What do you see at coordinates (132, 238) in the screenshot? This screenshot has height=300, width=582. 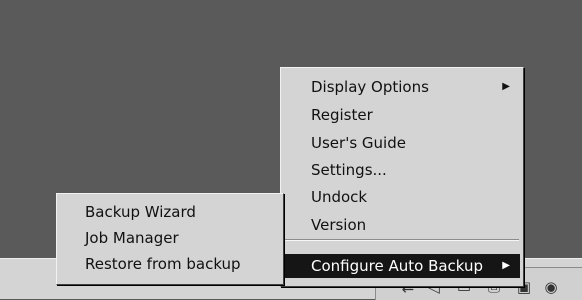 I see `submenu-item-label: Job Manager` at bounding box center [132, 238].